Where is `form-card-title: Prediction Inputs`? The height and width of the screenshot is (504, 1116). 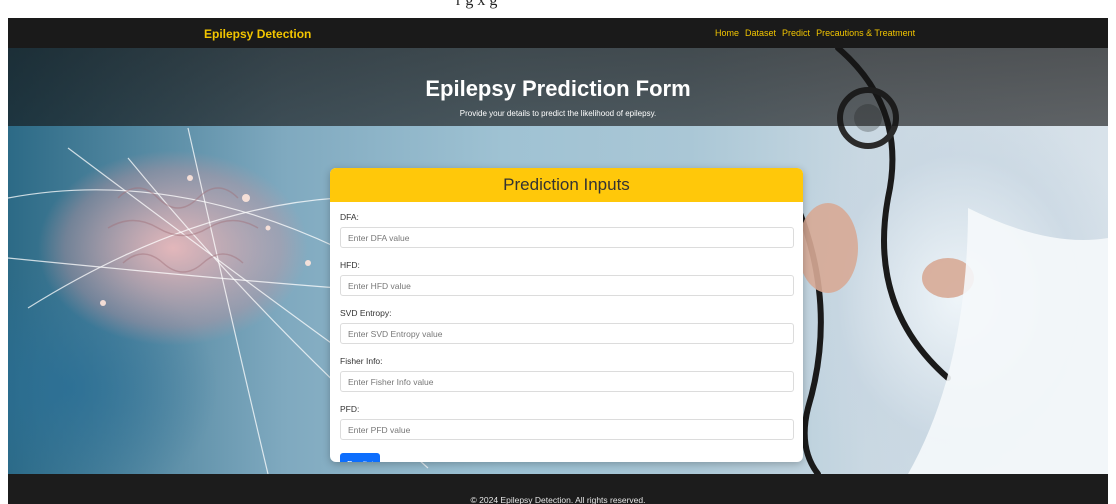
form-card-title: Prediction Inputs is located at coordinates (566, 184).